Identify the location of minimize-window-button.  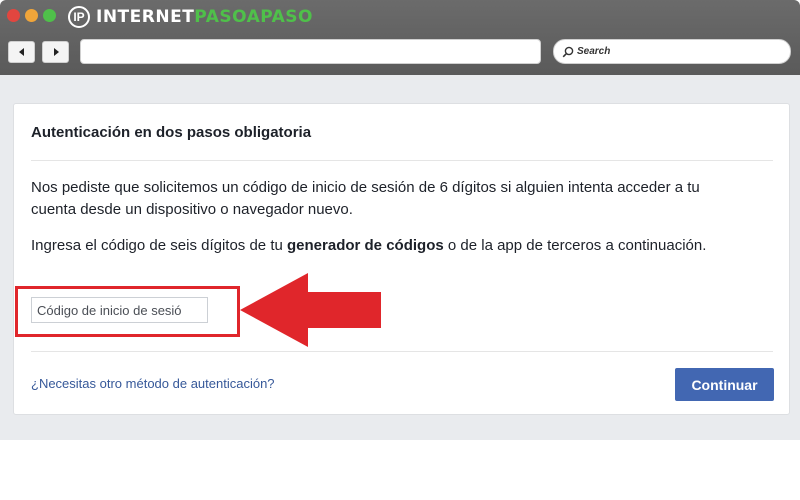
(31, 15).